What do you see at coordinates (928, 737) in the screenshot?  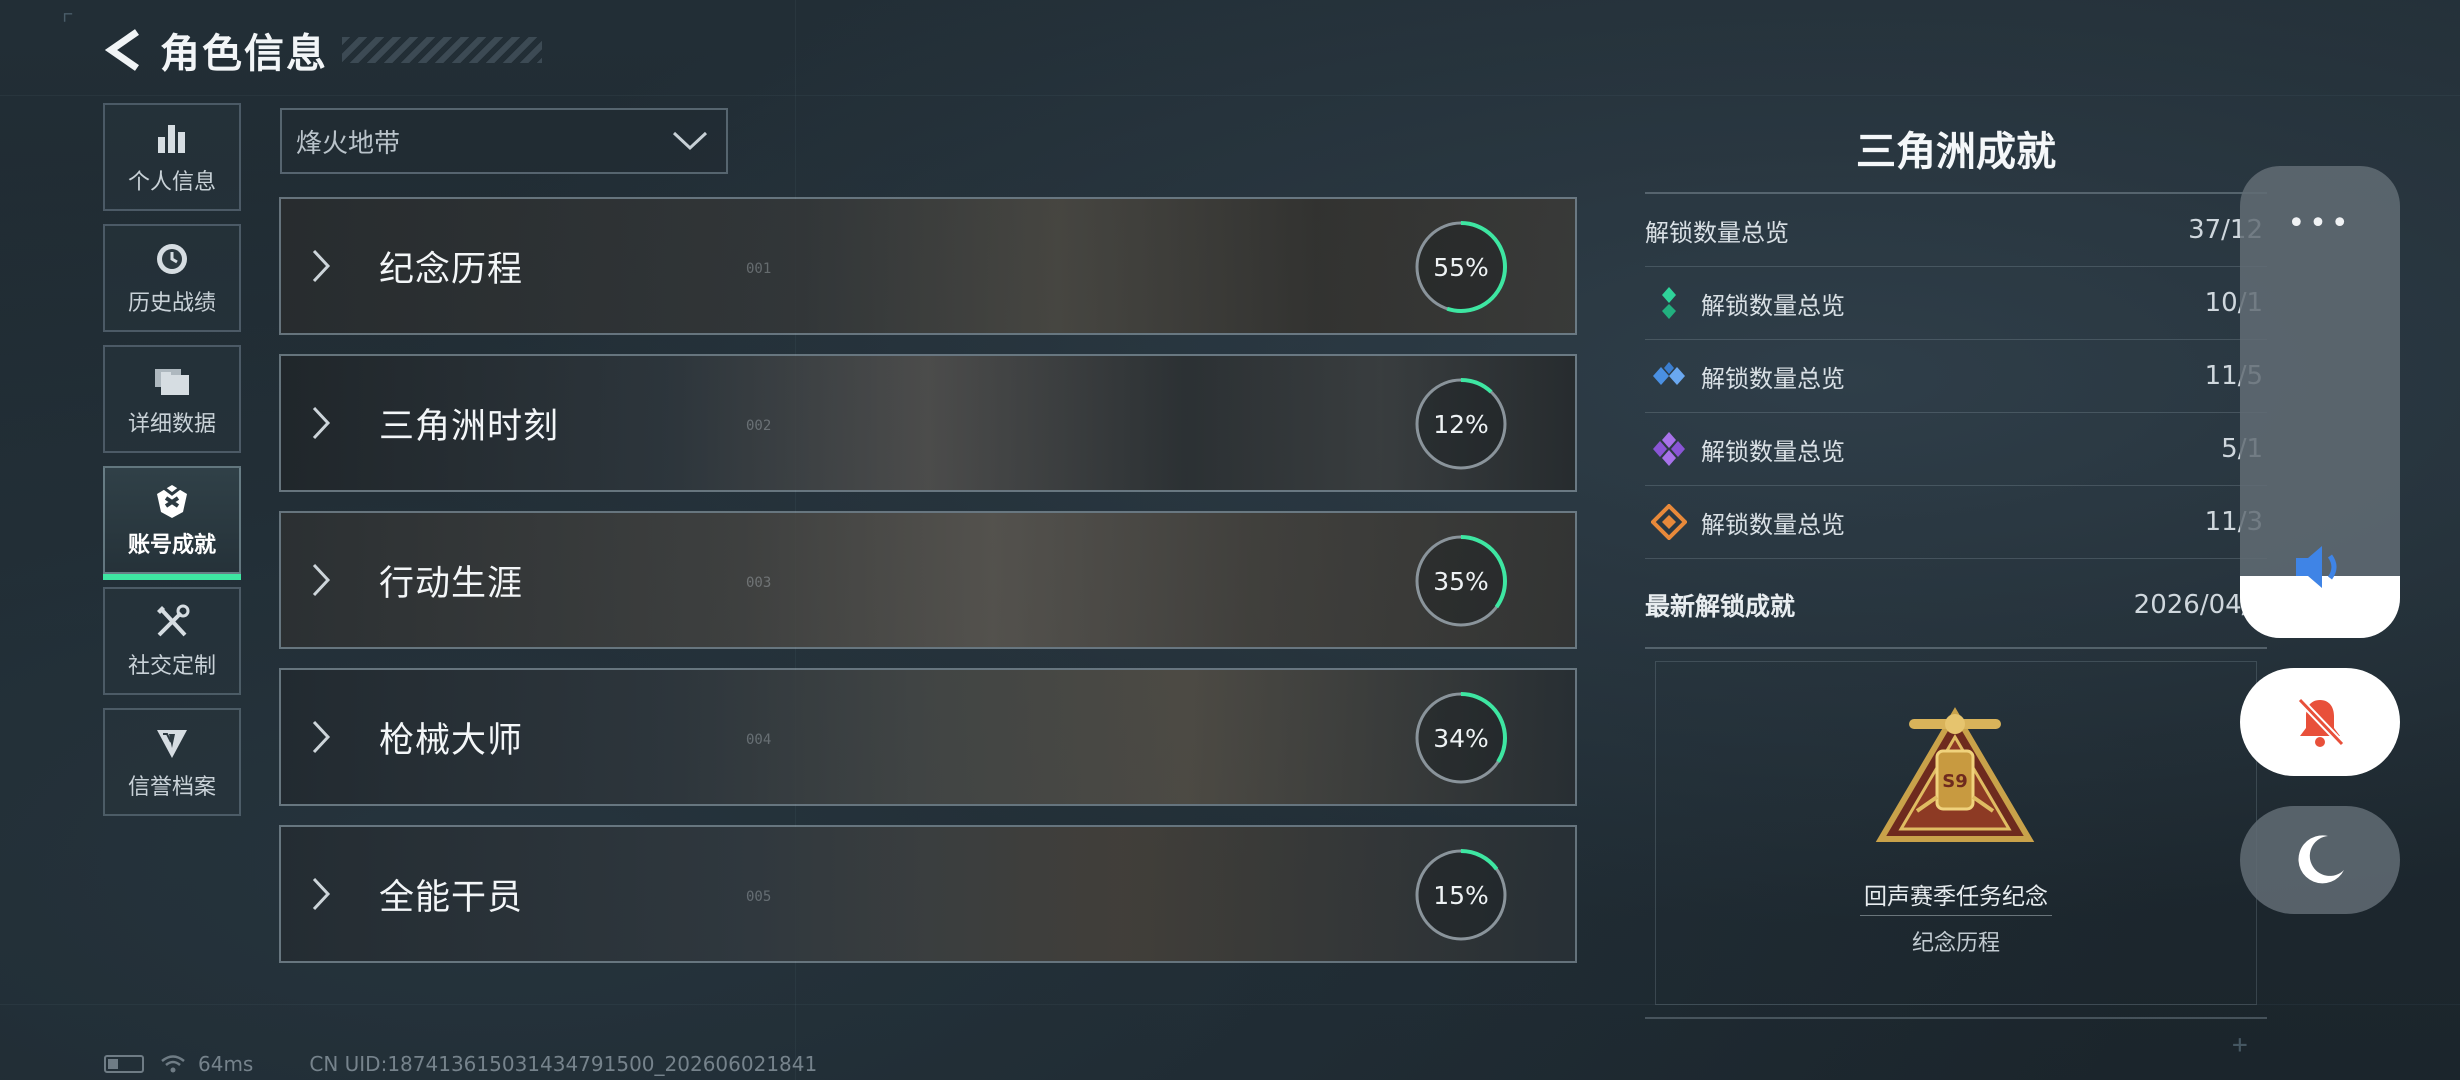 I see `category-row-weapon-master: 枪械大师 004 34%` at bounding box center [928, 737].